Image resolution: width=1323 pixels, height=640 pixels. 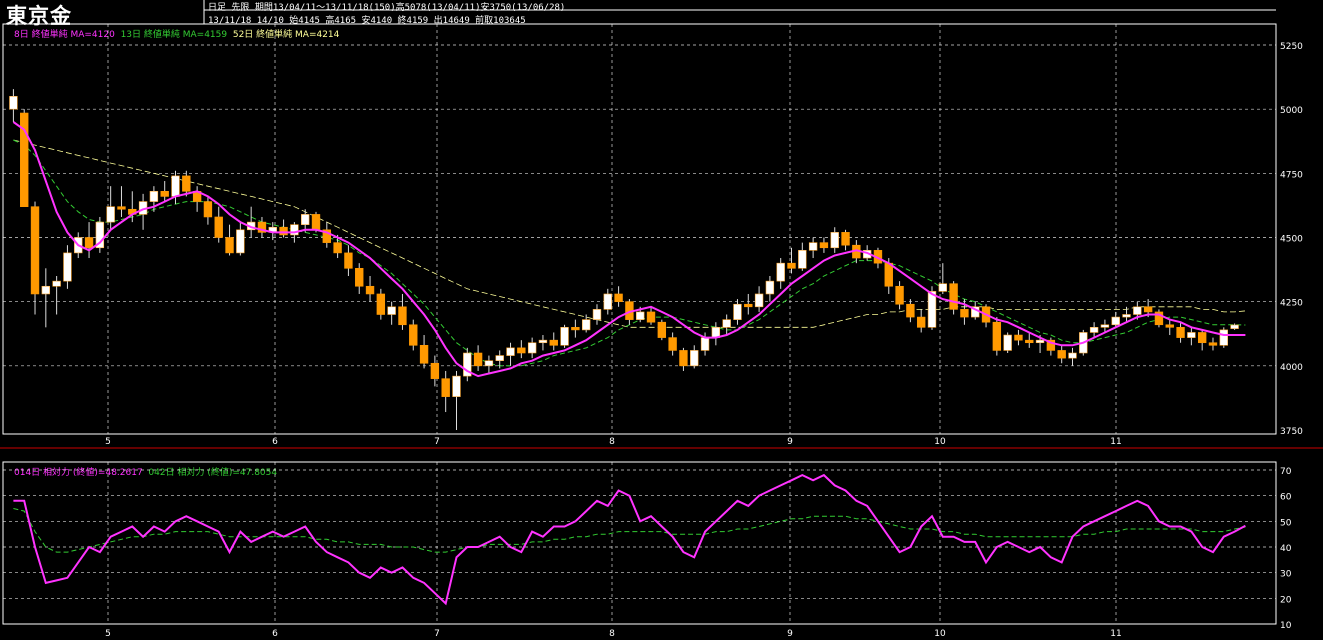 What do you see at coordinates (1291, 47) in the screenshot?
I see `main-y-tick-label: 5250` at bounding box center [1291, 47].